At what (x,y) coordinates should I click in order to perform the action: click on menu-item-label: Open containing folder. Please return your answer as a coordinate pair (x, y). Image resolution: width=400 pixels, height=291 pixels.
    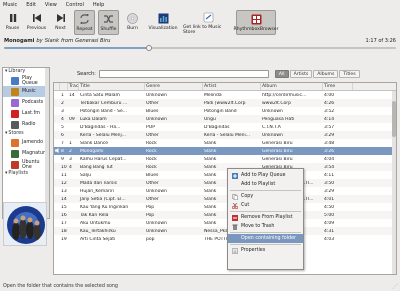
    Looking at the image, I should click on (269, 238).